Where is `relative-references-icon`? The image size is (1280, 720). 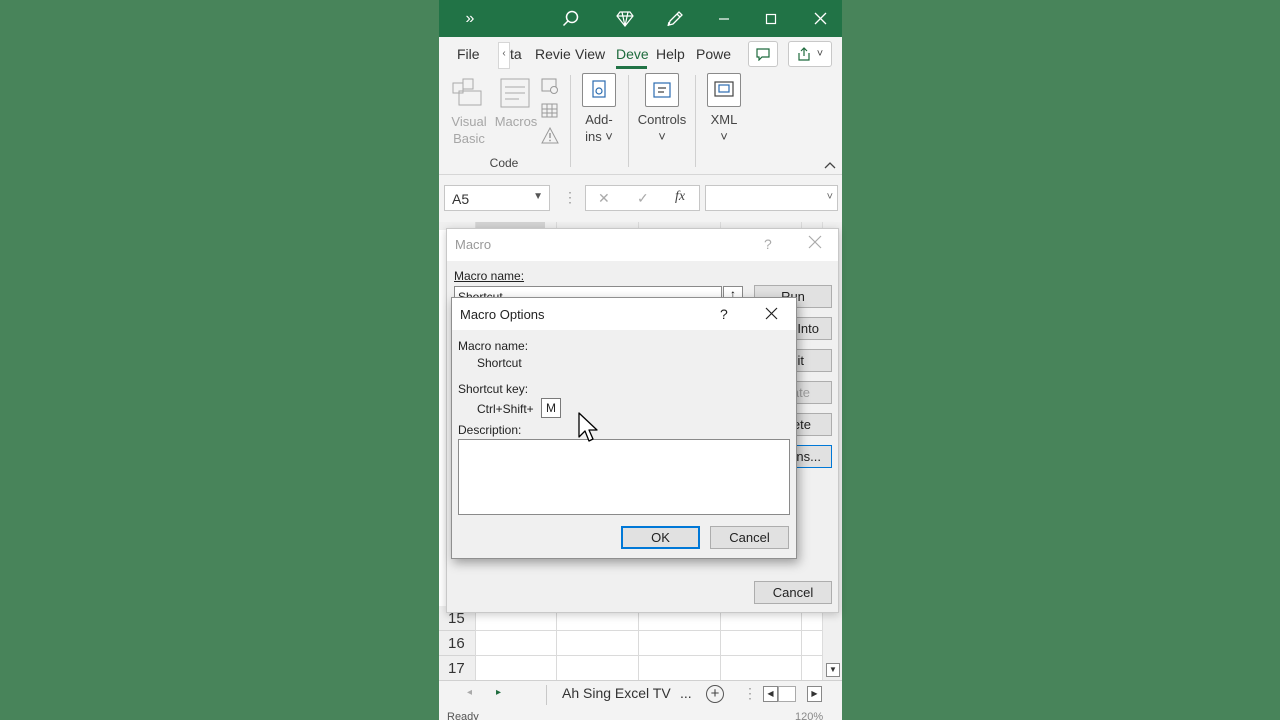 relative-references-icon is located at coordinates (550, 111).